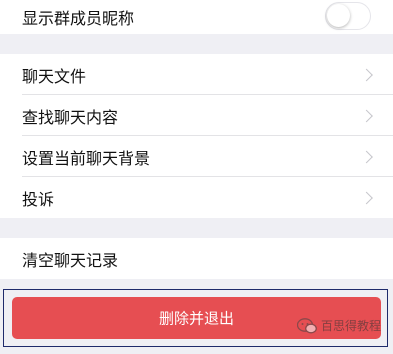 The image size is (393, 354). I want to click on wechat-official-account-icon, so click(306, 325).